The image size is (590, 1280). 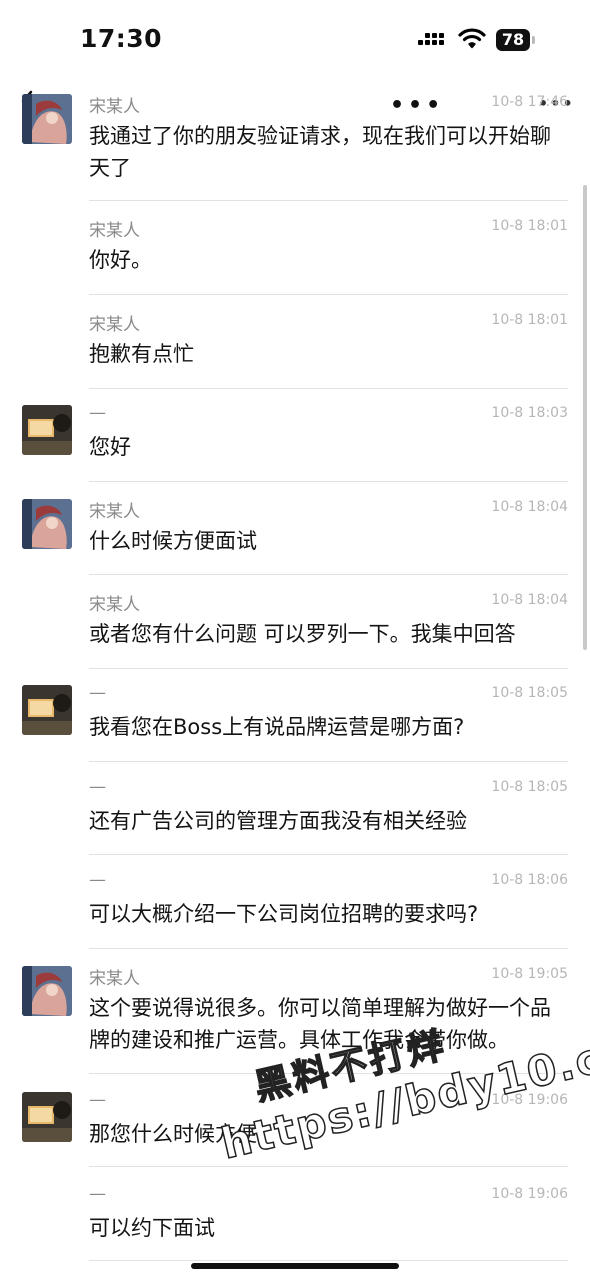 I want to click on battery-icon: 78, so click(x=513, y=40).